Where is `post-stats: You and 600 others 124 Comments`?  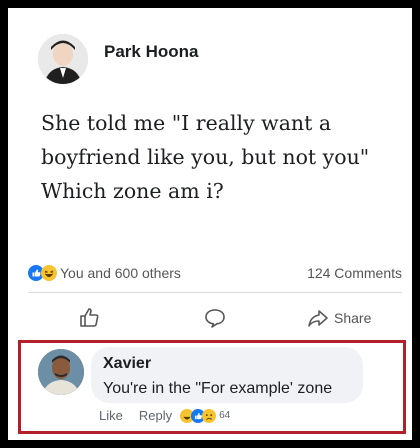 post-stats: You and 600 others 124 Comments is located at coordinates (215, 273).